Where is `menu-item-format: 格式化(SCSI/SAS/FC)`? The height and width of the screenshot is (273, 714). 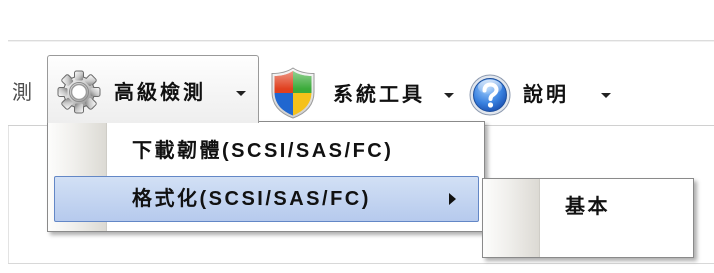
menu-item-format: 格式化(SCSI/SAS/FC) is located at coordinates (266, 199).